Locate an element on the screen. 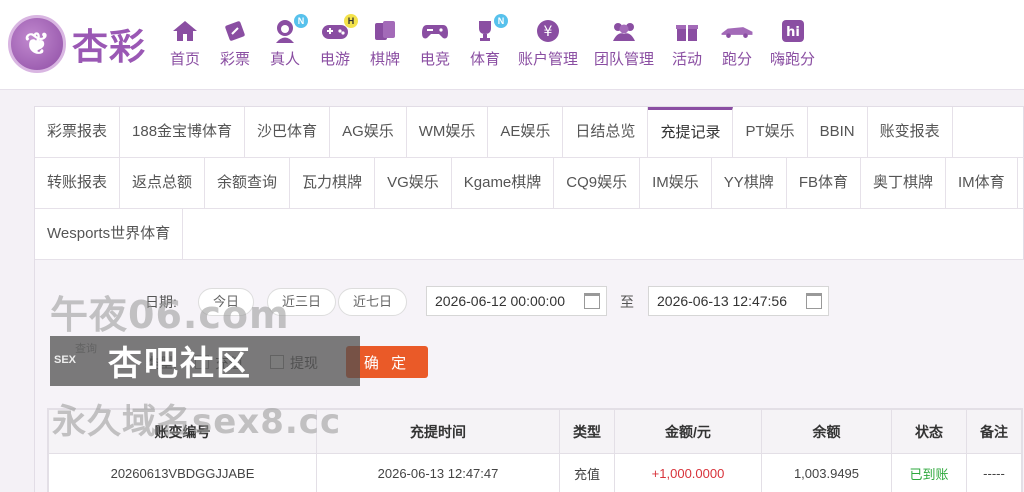 The width and height of the screenshot is (1024, 492). tab-im: IM娱乐 is located at coordinates (676, 183).